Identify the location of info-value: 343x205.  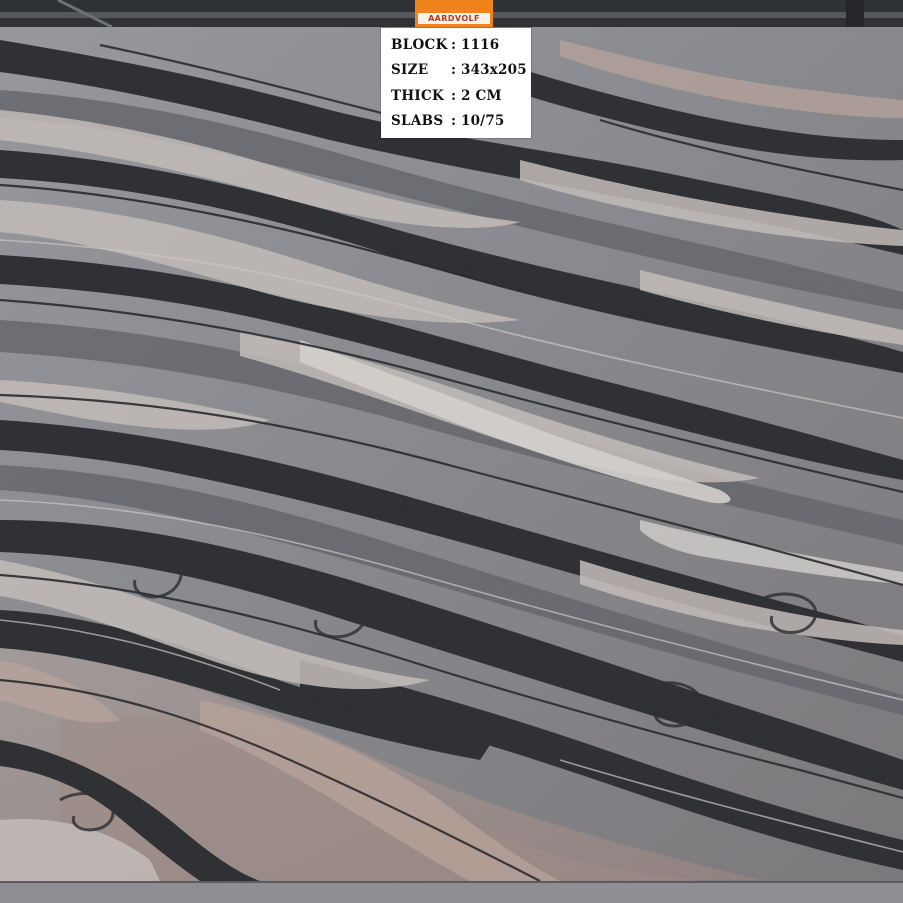
(494, 70).